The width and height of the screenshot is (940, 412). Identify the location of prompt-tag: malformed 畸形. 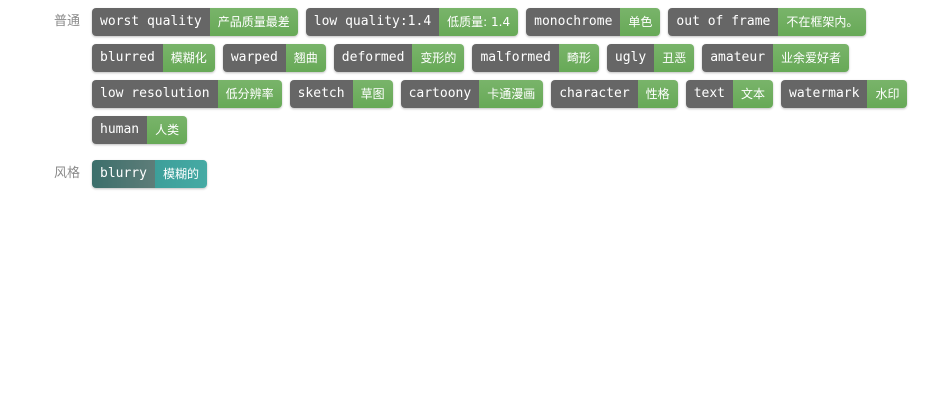
(535, 58).